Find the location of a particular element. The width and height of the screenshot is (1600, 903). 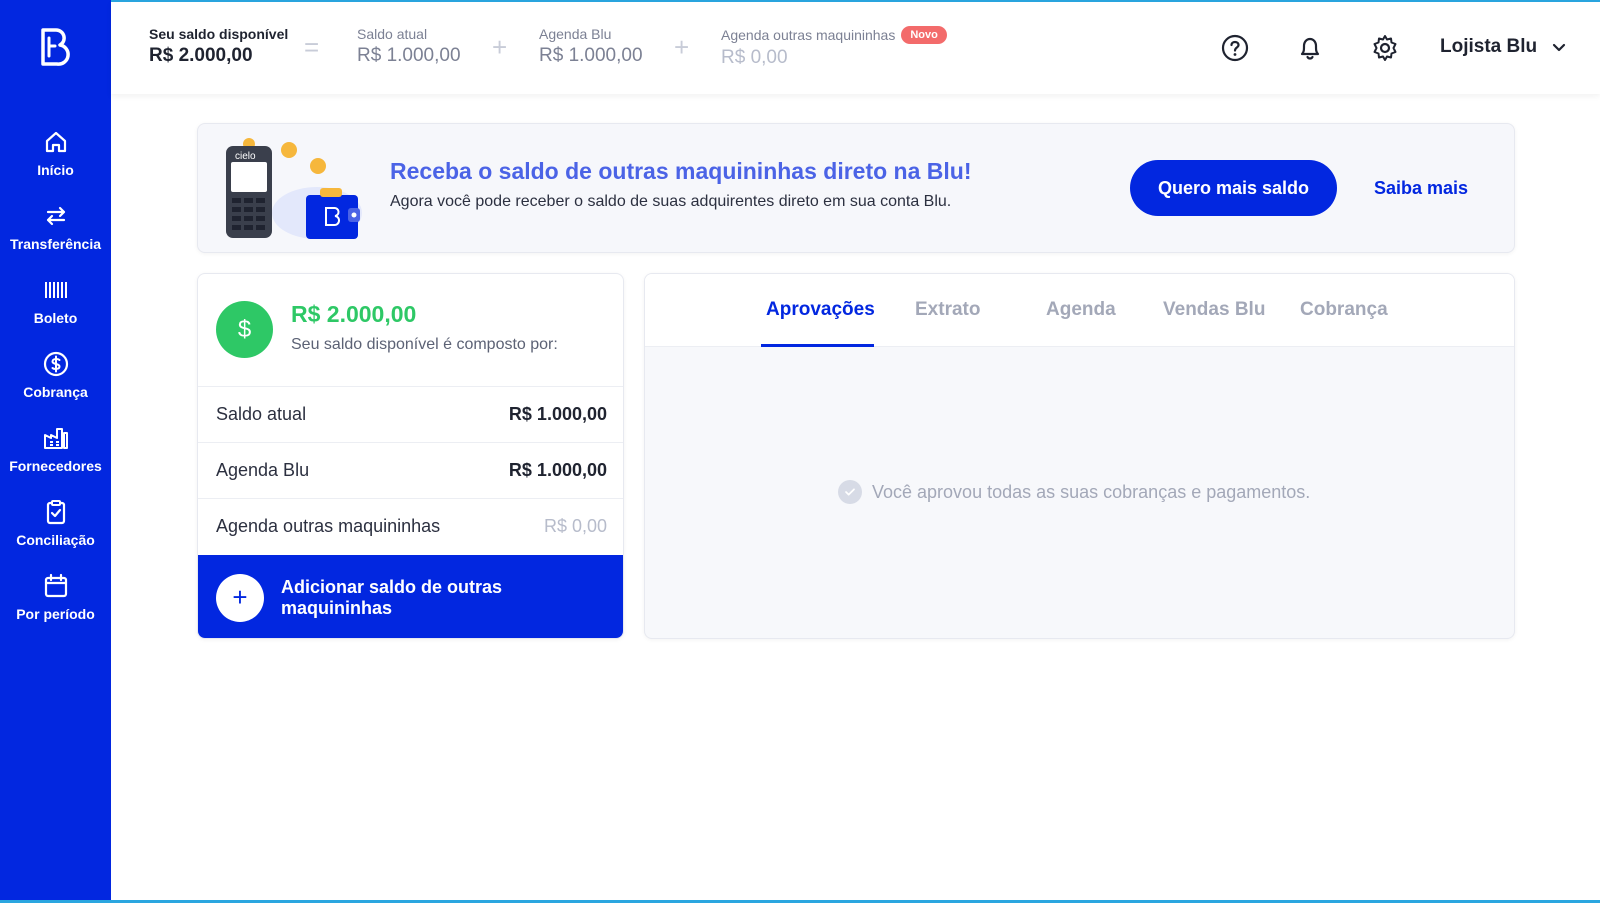

balance-subtitle: Seu saldo disponível é composto por: is located at coordinates (424, 344).